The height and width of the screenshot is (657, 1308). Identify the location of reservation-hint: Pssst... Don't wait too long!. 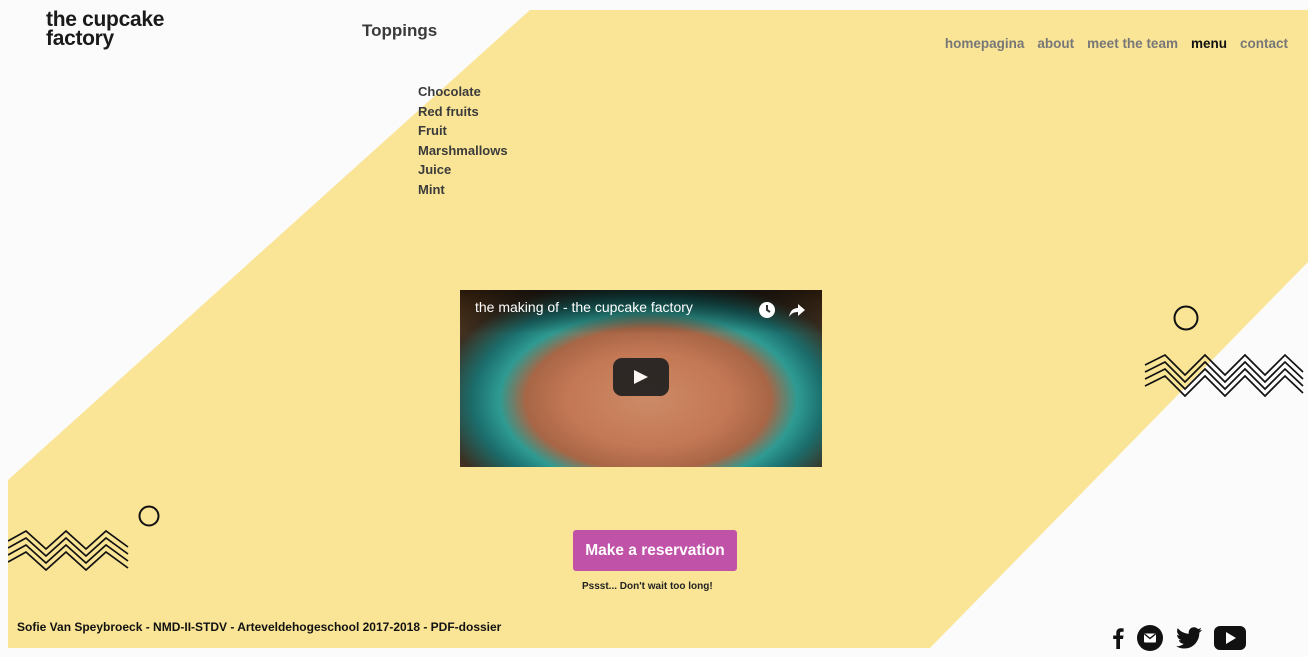
(647, 586).